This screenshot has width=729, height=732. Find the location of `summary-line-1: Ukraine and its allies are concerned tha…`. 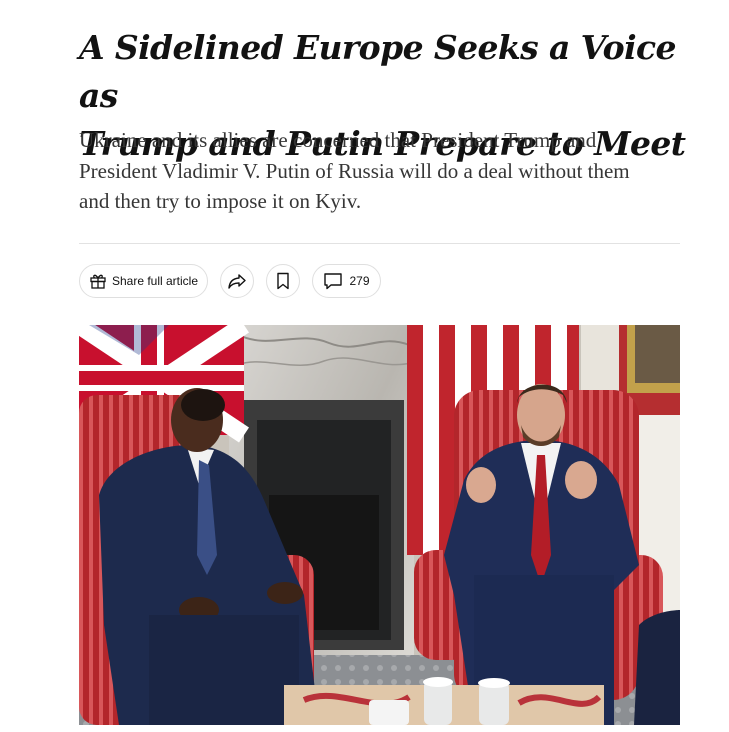

summary-line-1: Ukraine and its allies are concerned tha… is located at coordinates (338, 140).